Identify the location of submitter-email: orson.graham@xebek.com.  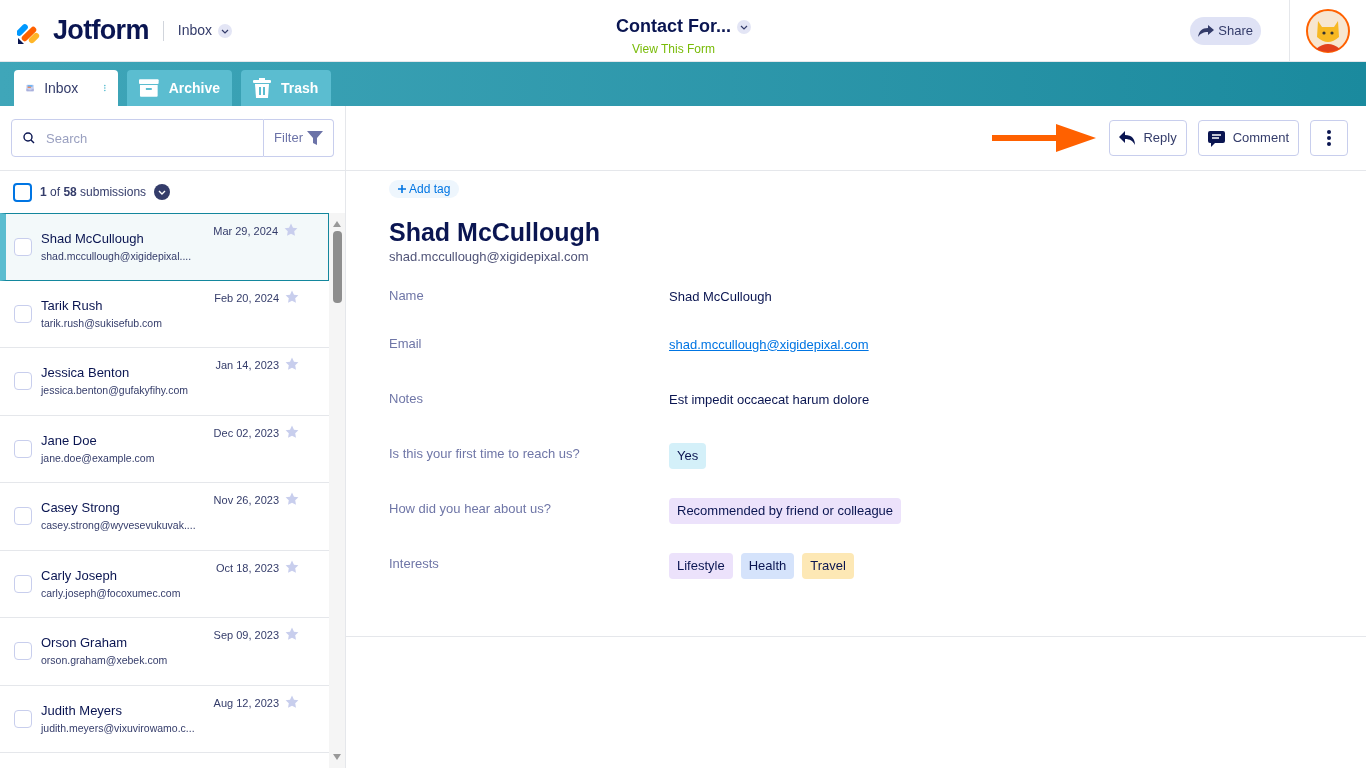
(104, 660).